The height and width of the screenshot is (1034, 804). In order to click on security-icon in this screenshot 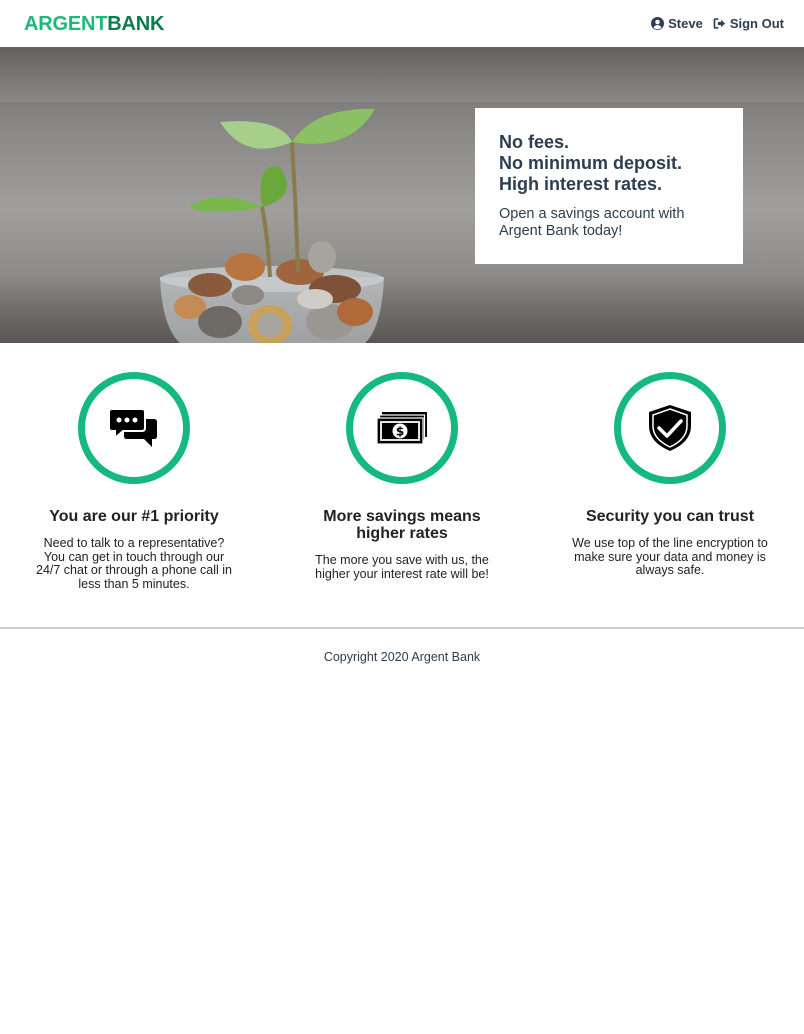, I will do `click(670, 428)`.